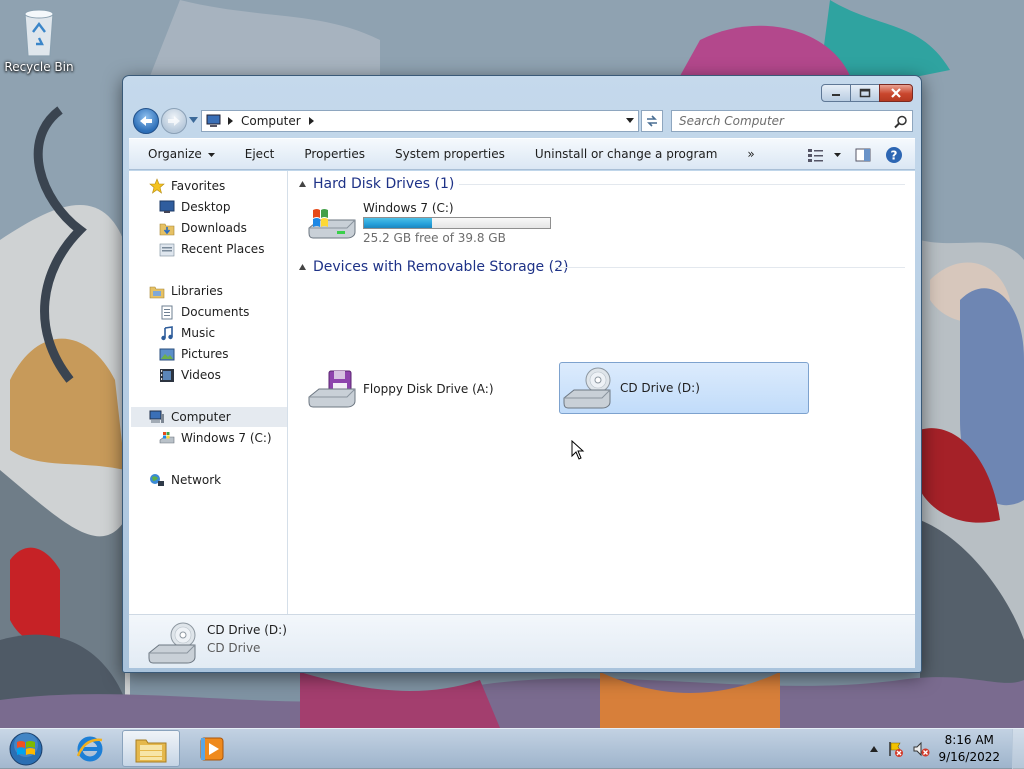 The width and height of the screenshot is (1024, 769). I want to click on documents-icon, so click(167, 312).